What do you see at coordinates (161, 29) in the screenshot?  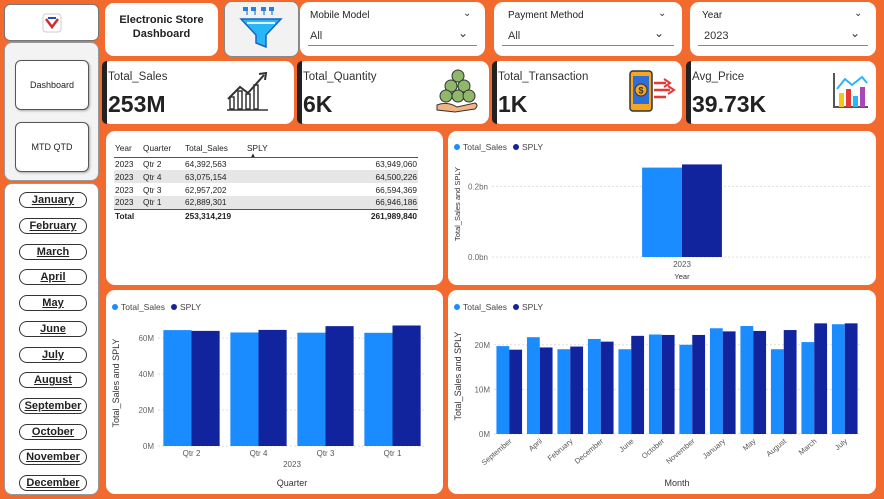 I see `dashboard-title: Electronic Store Dashboard` at bounding box center [161, 29].